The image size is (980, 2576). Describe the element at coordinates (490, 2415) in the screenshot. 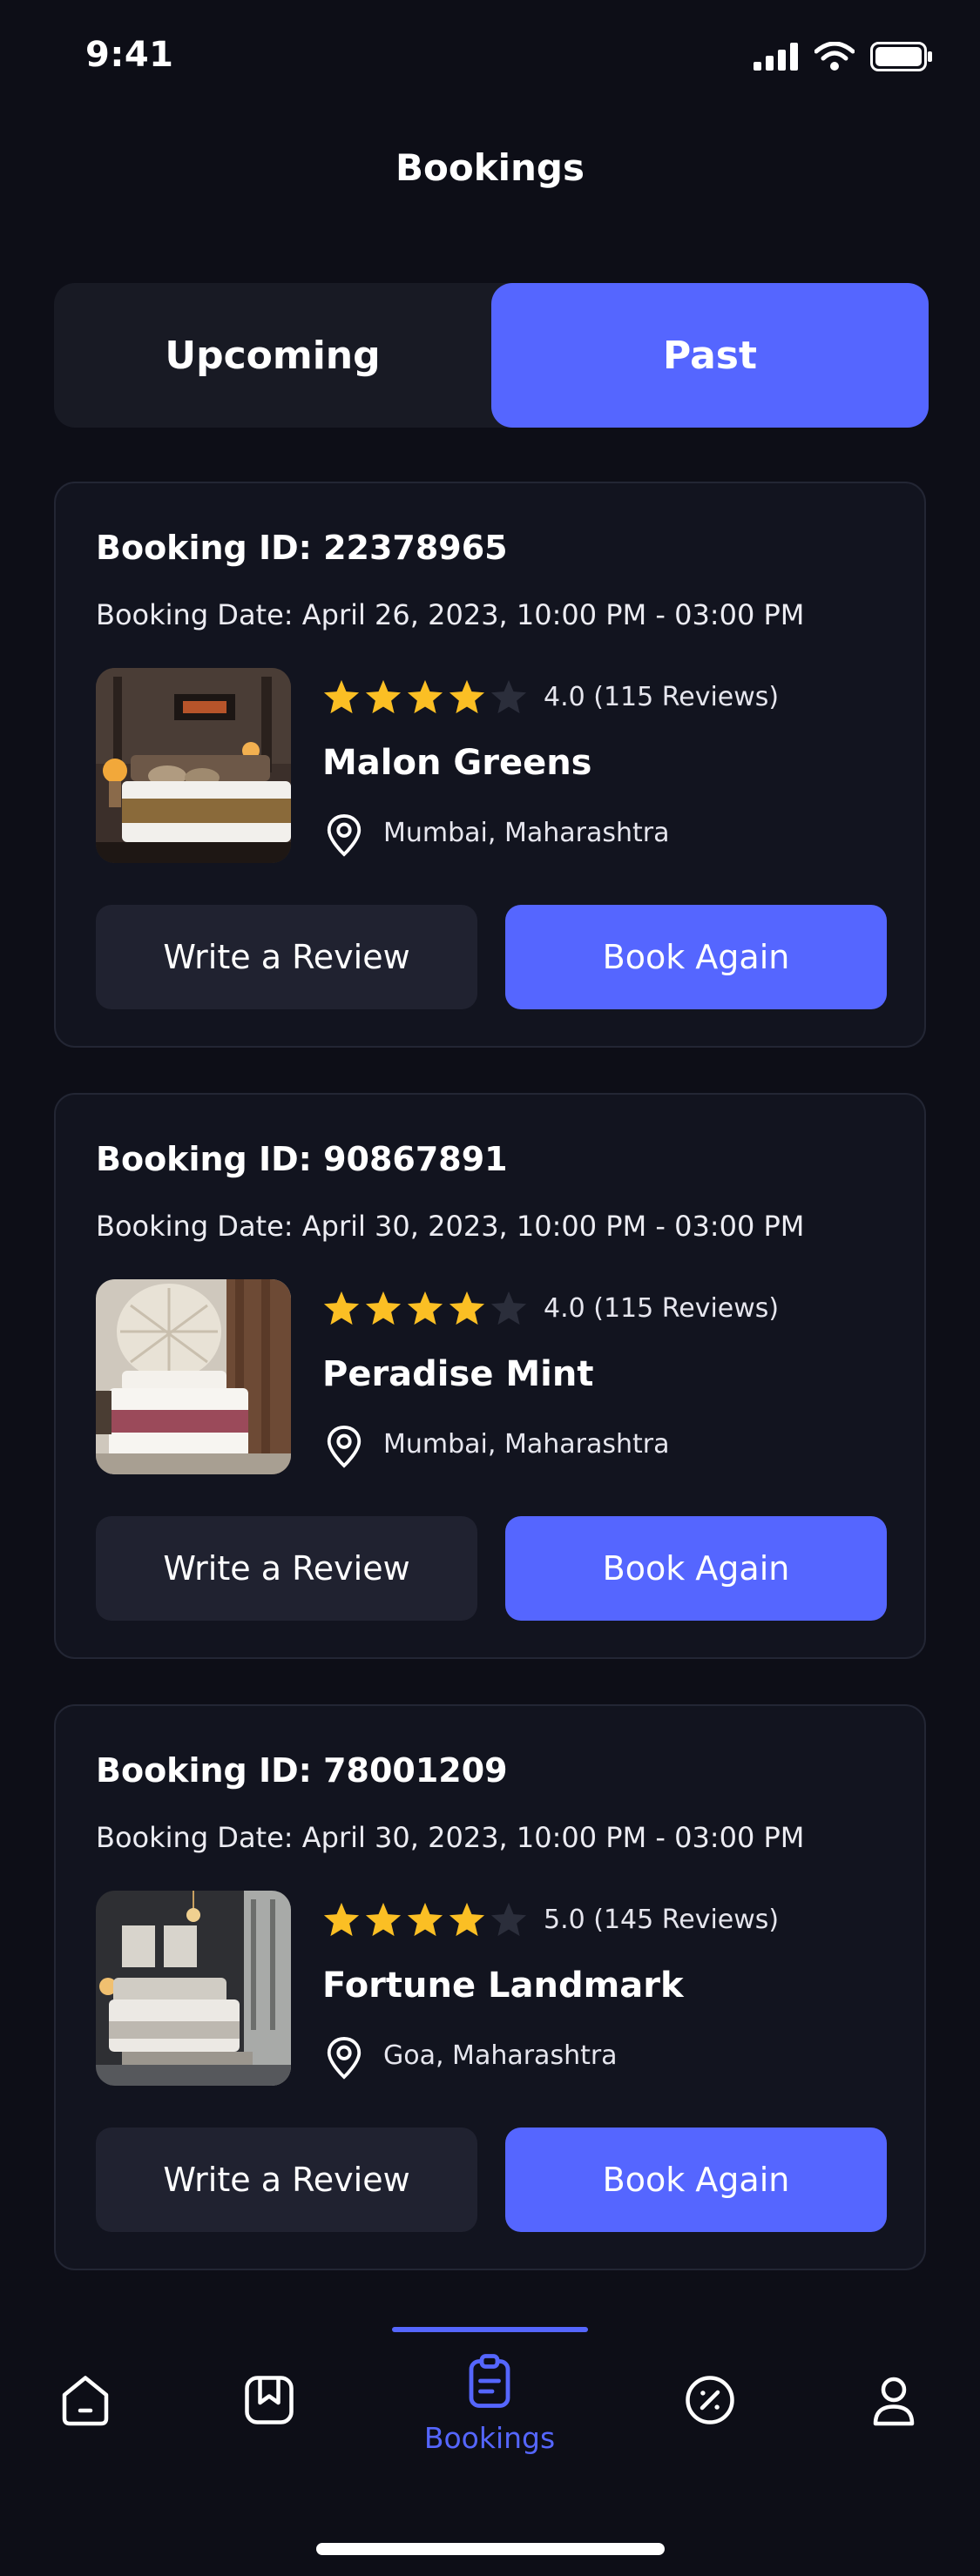

I see `nav-bookings: Bookings` at that location.